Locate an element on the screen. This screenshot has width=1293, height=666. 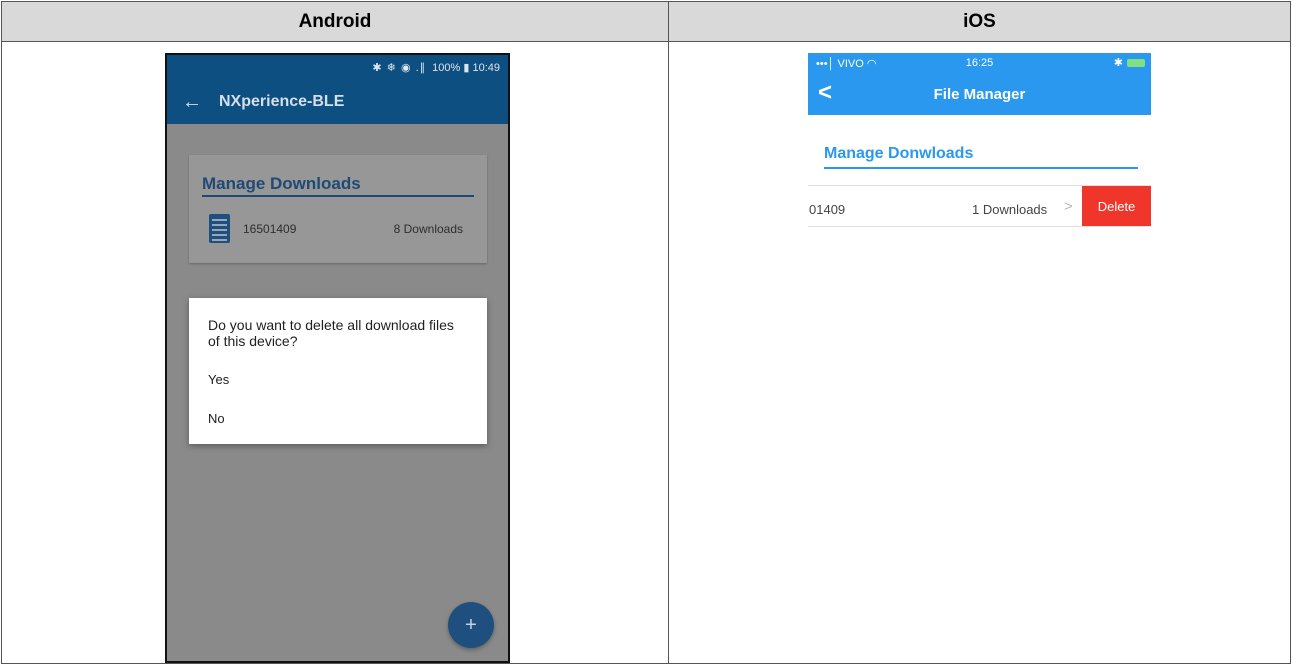
ios-status-right: ✱ is located at coordinates (1129, 62).